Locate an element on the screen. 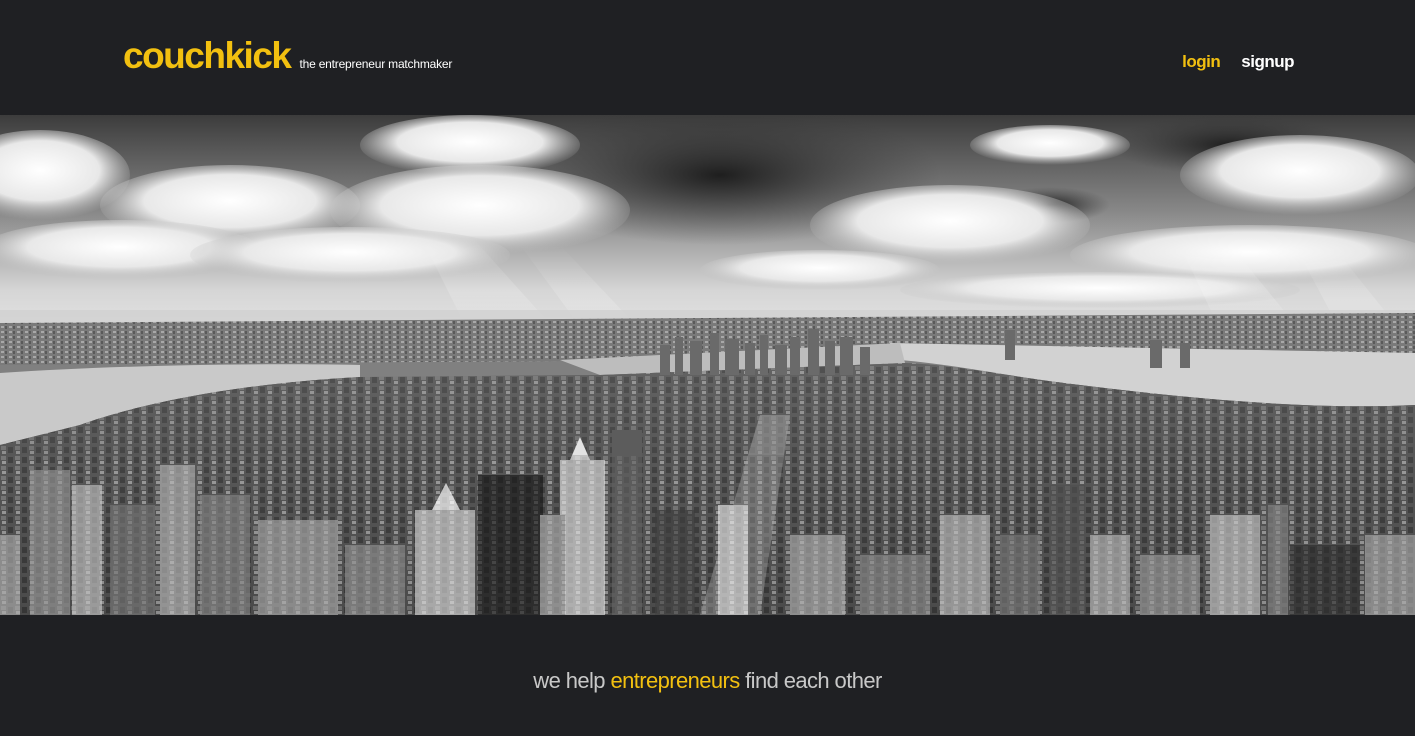 Image resolution: width=1415 pixels, height=736 pixels. login-link: login is located at coordinates (1201, 62).